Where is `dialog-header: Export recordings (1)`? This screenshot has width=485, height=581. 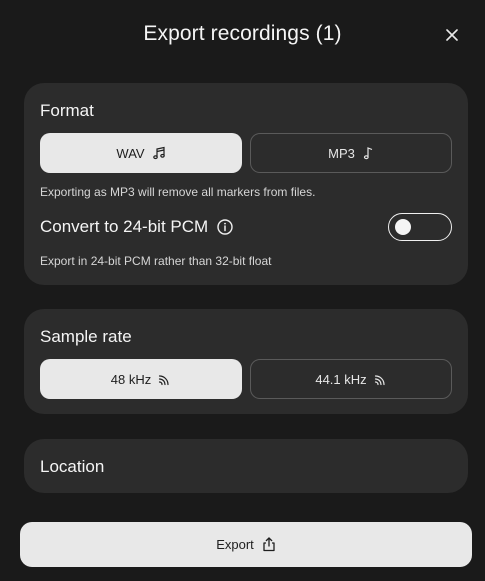
dialog-header: Export recordings (1) is located at coordinates (242, 35).